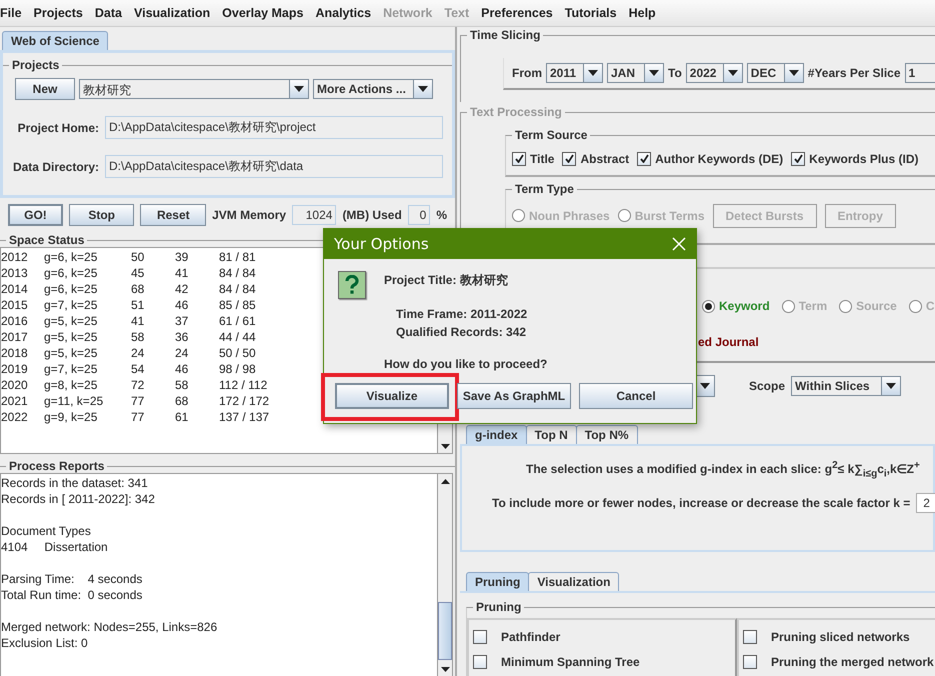  I want to click on radio-button, so click(708, 306).